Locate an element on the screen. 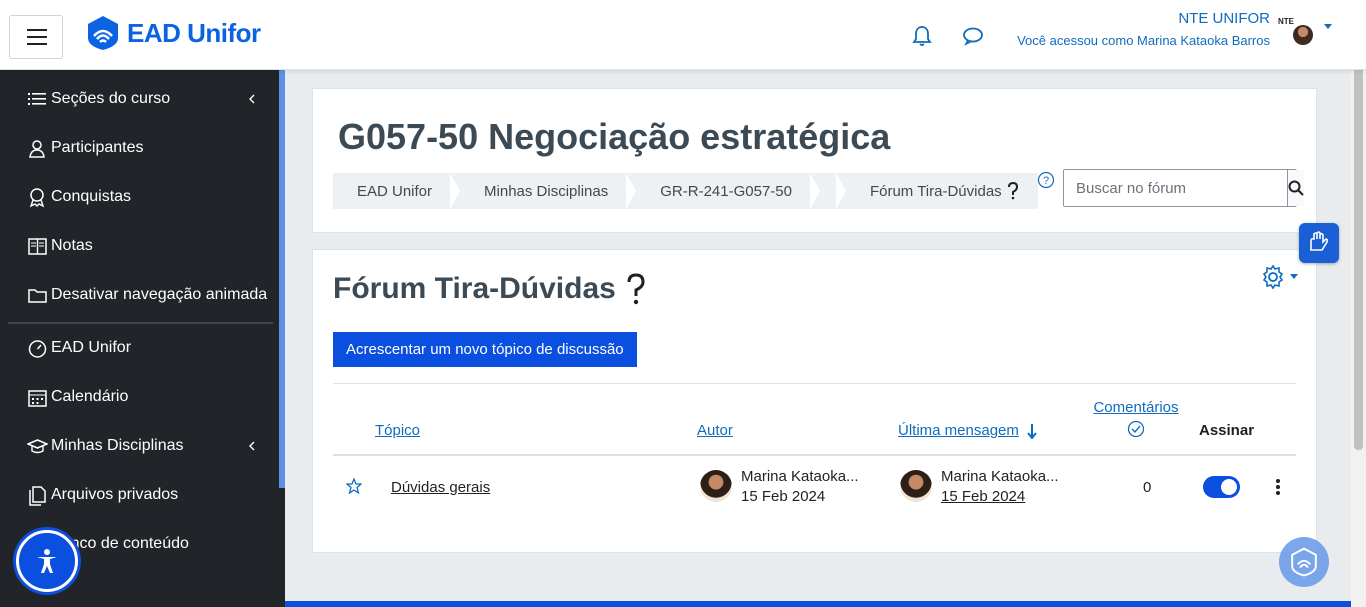  sidebar-item-desativar-navegacao: Desativar navegação animada is located at coordinates (147, 295).